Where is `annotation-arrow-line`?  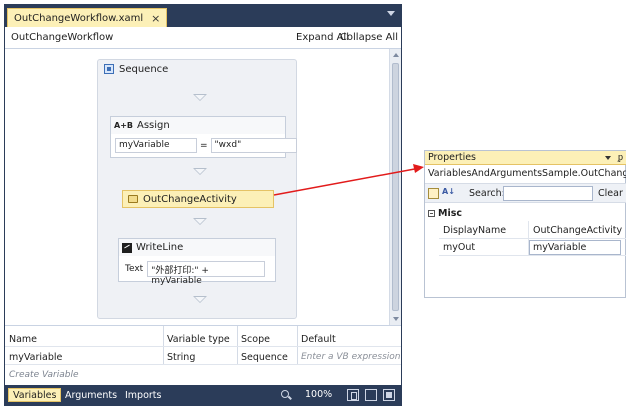 annotation-arrow-line is located at coordinates (347, 181).